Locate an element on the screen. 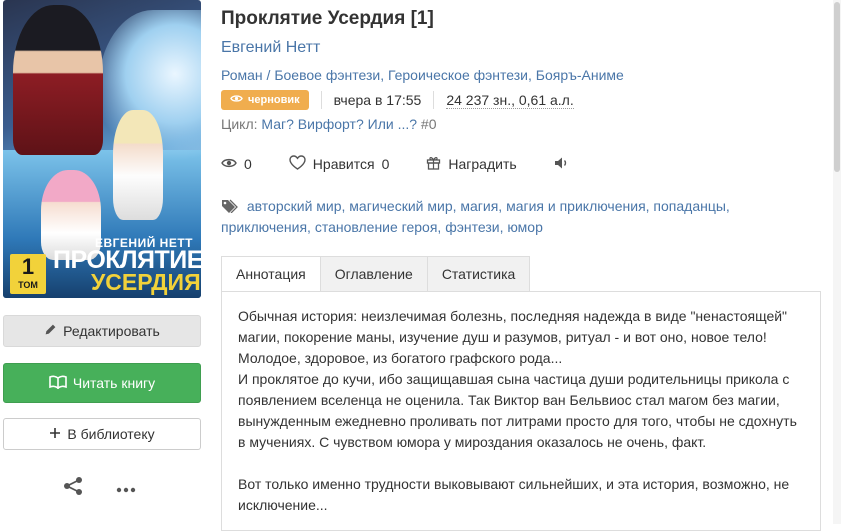  speaker-icon is located at coordinates (561, 164).